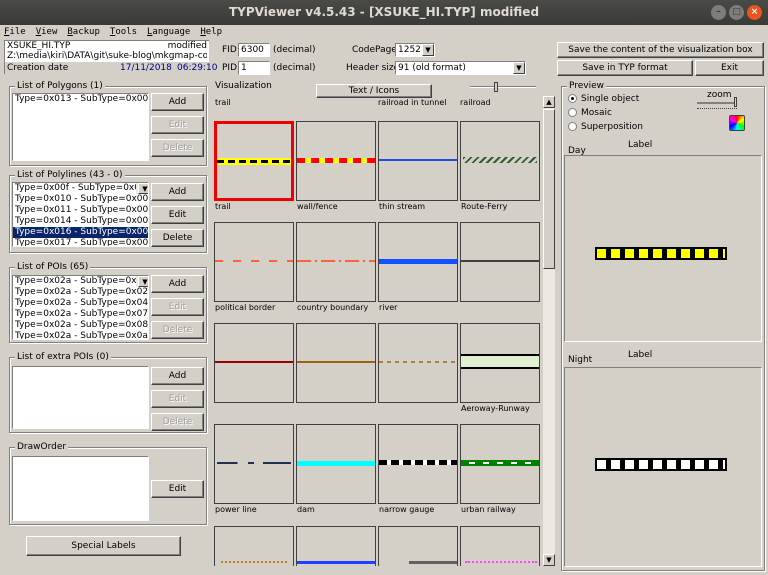 This screenshot has width=768, height=575. Describe the element at coordinates (177, 102) in the screenshot. I see `polygon-add-button: Add` at that location.